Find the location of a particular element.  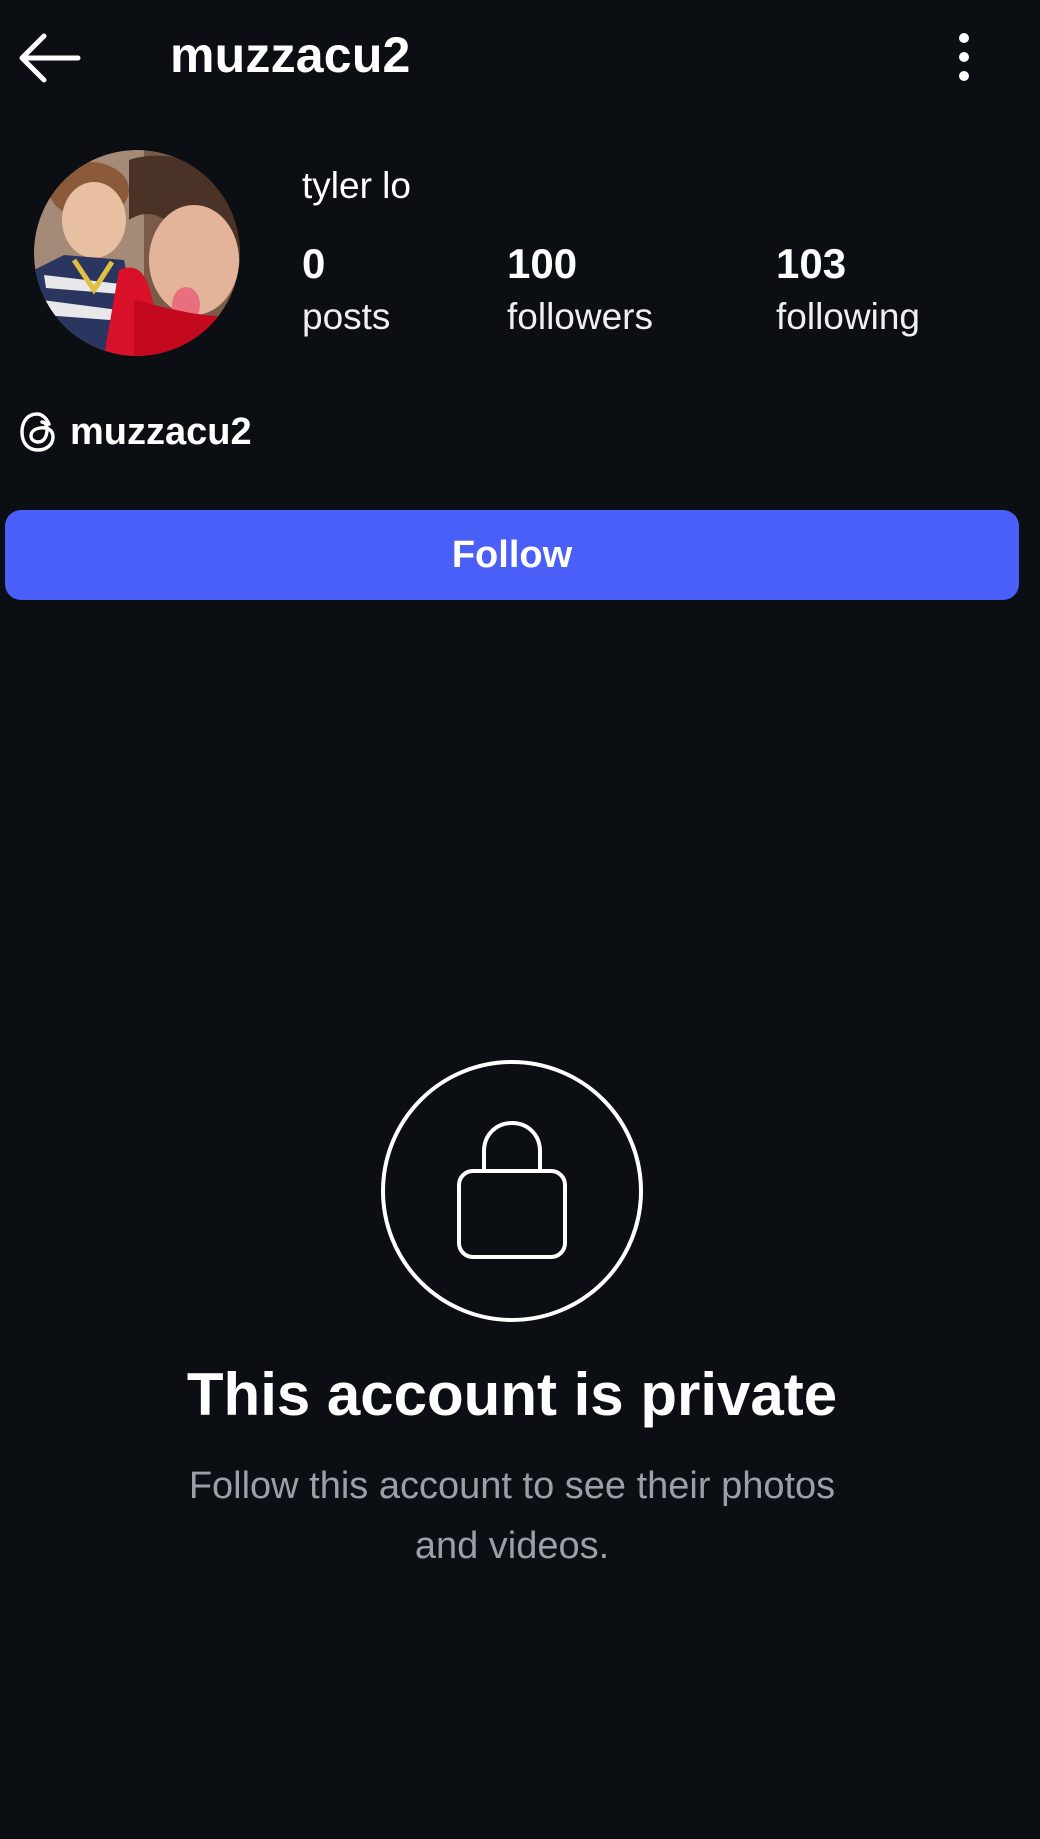

follow-button: Follow is located at coordinates (512, 555).